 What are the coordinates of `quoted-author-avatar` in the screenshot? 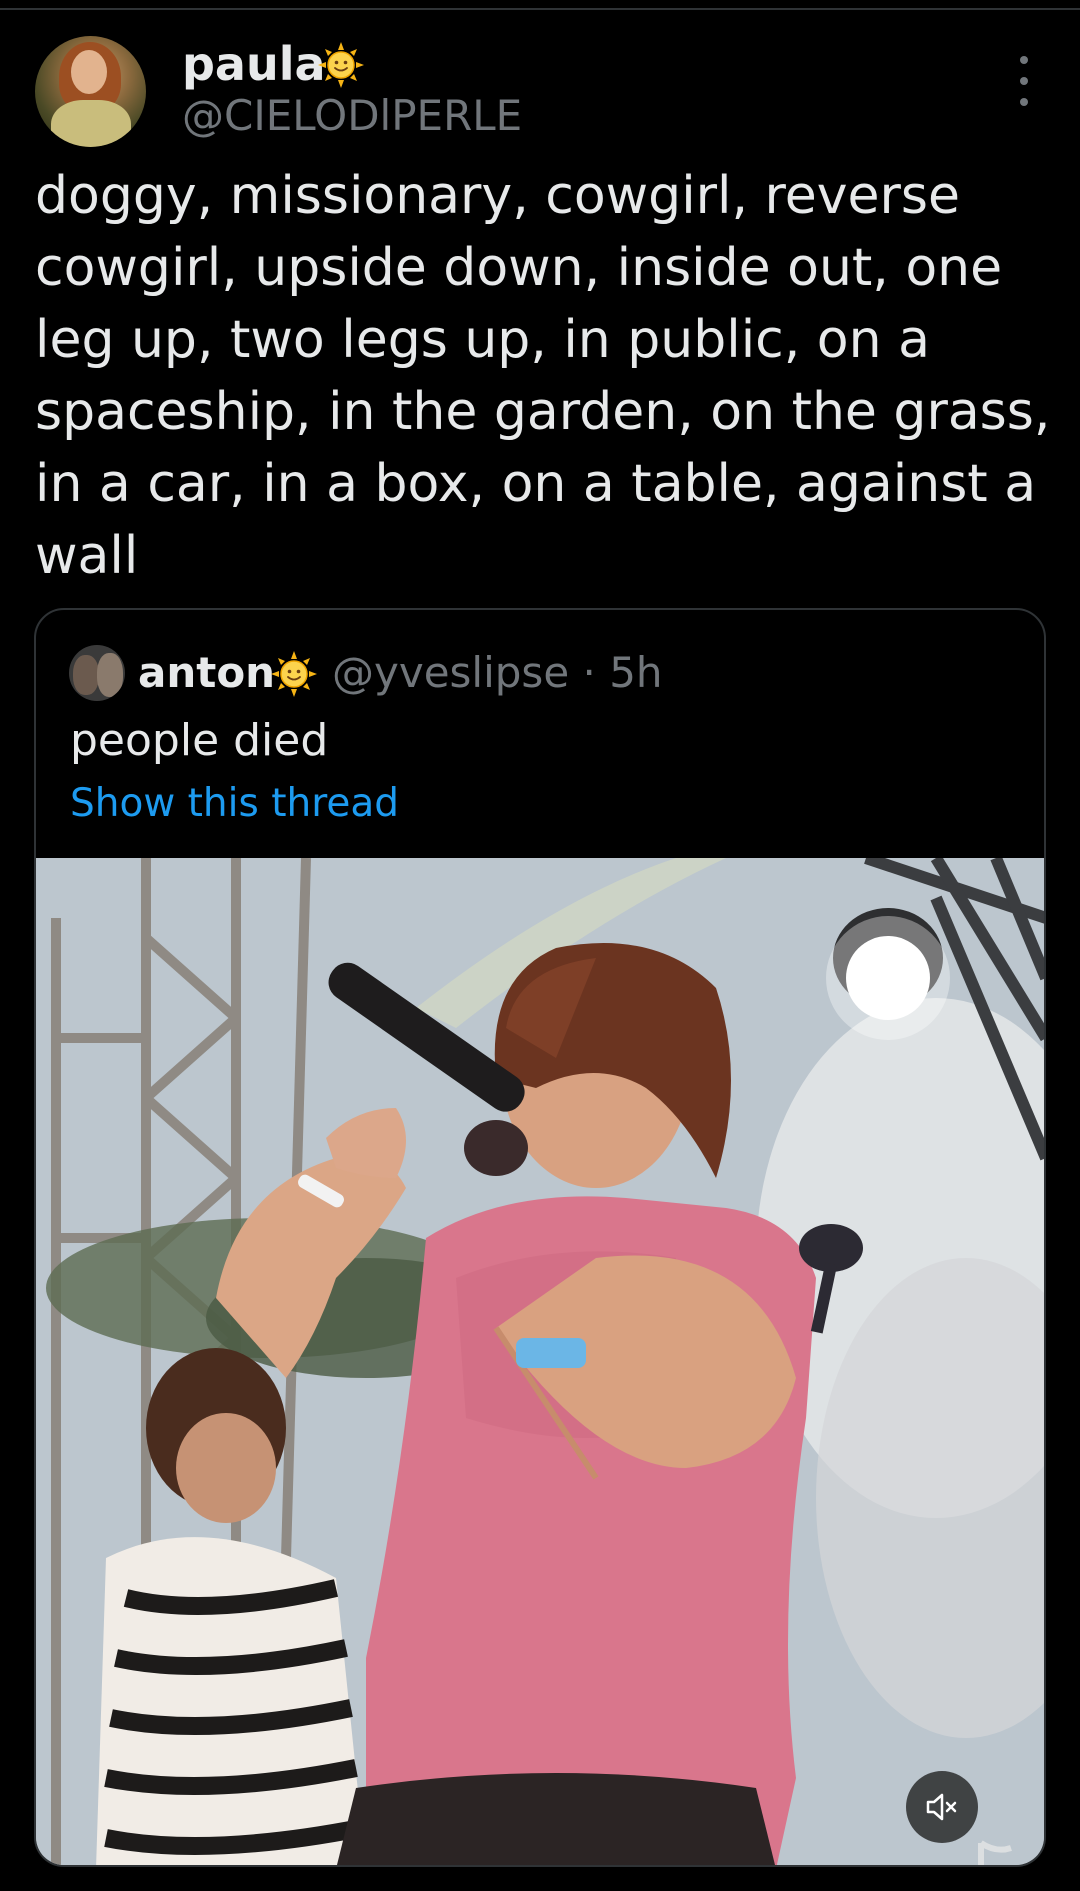 It's located at (97, 673).